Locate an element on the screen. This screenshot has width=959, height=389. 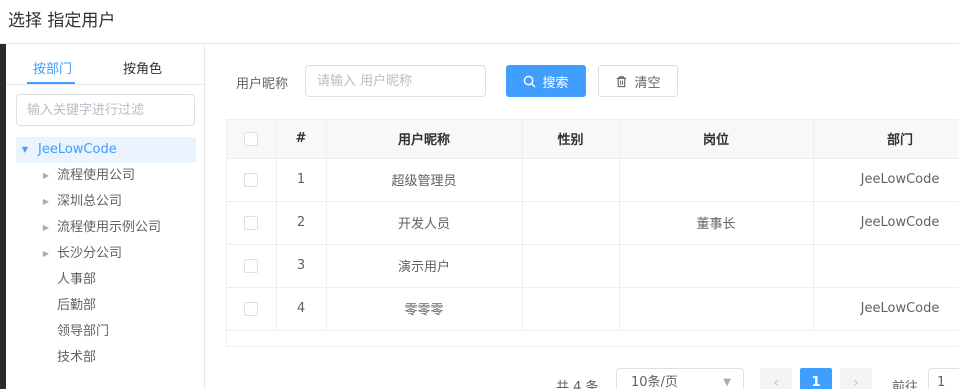
tree-node-label: JeeLowCode is located at coordinates (77, 149).